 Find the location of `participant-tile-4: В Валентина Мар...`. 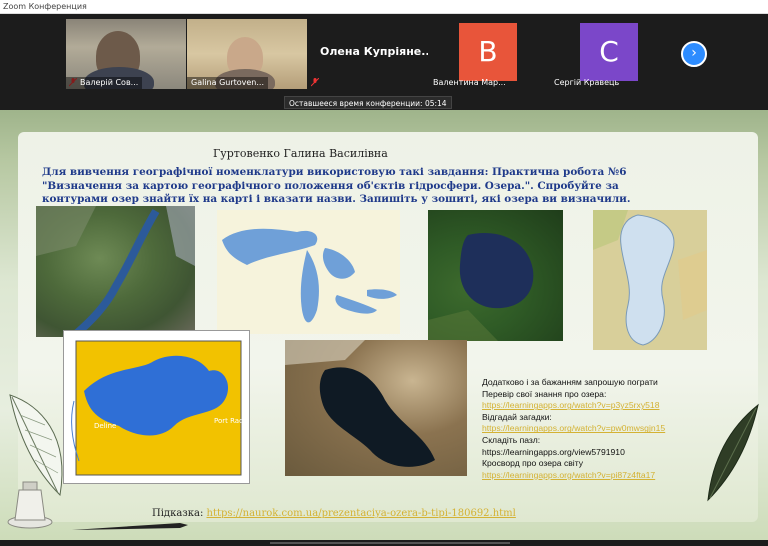

participant-tile-4: В Валентина Мар... is located at coordinates (489, 54).